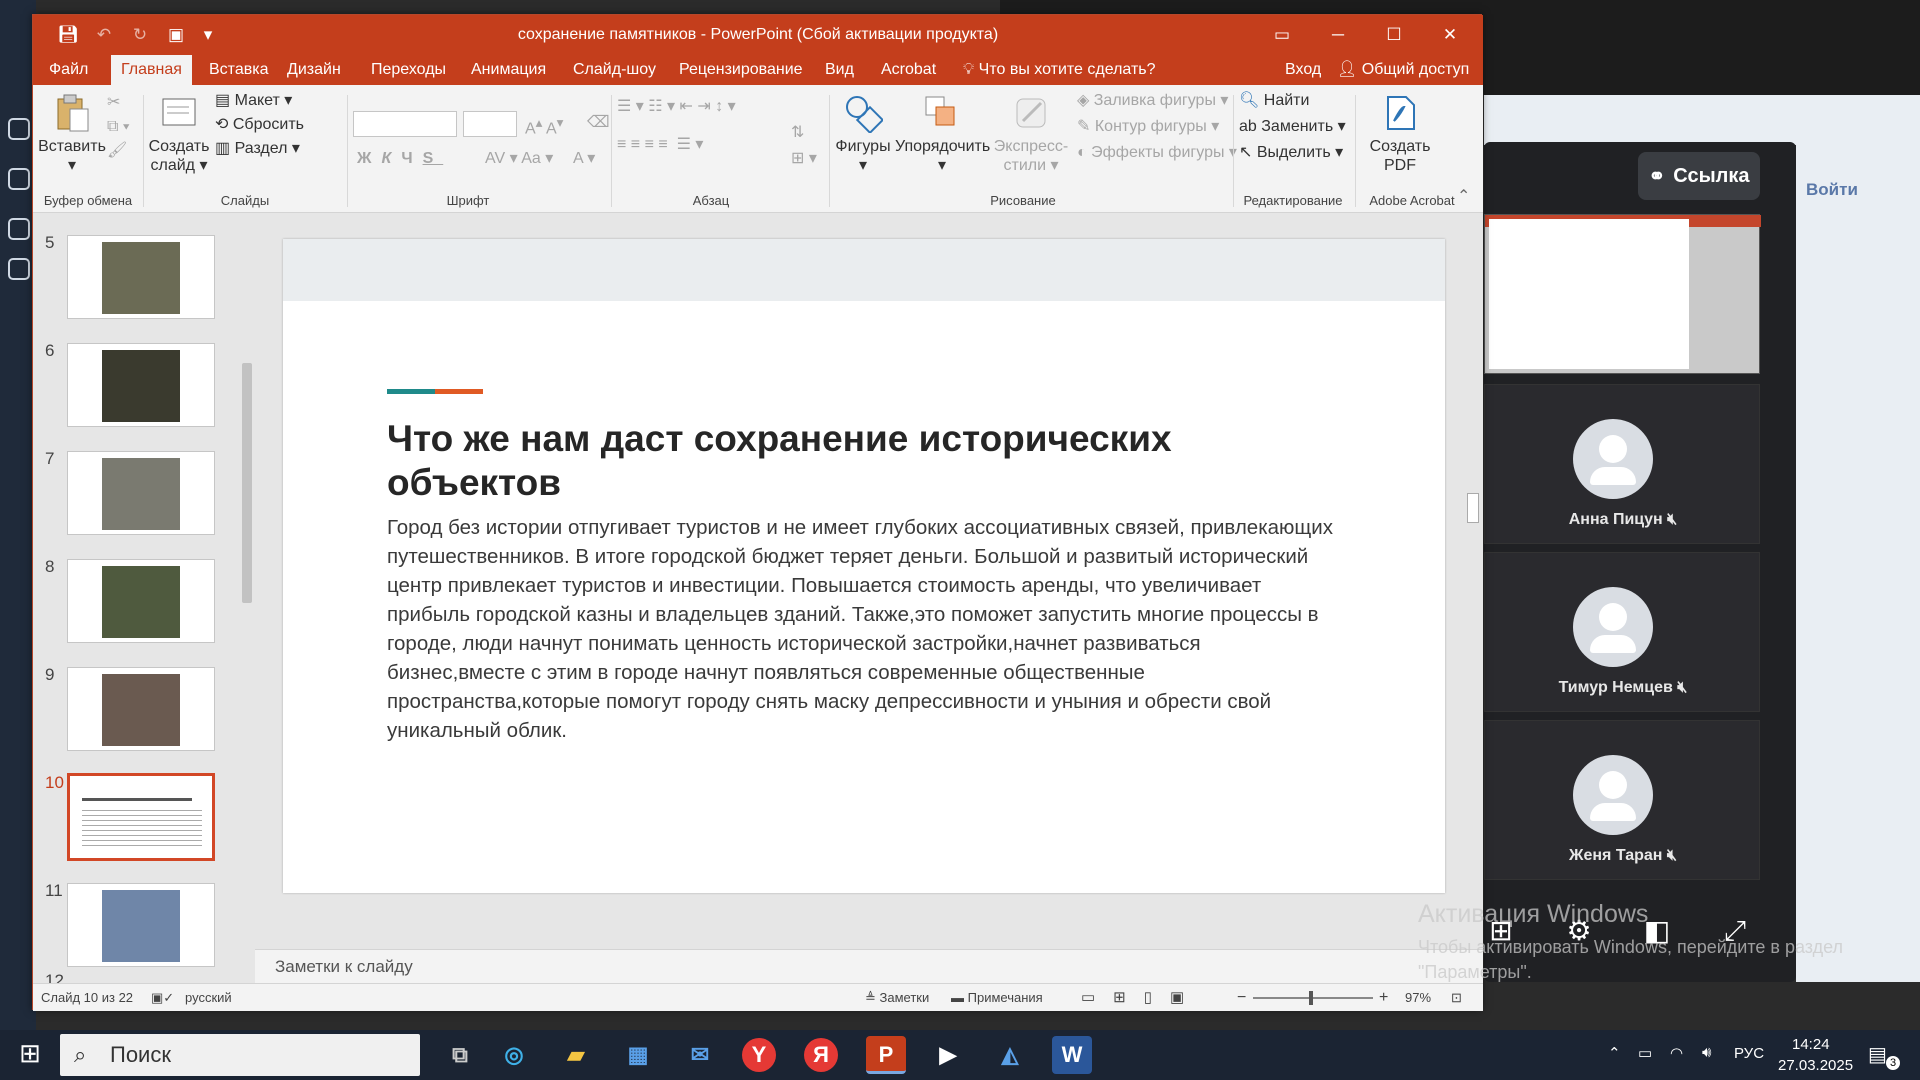  I want to click on zoom-in-icon: +, so click(1383, 998).